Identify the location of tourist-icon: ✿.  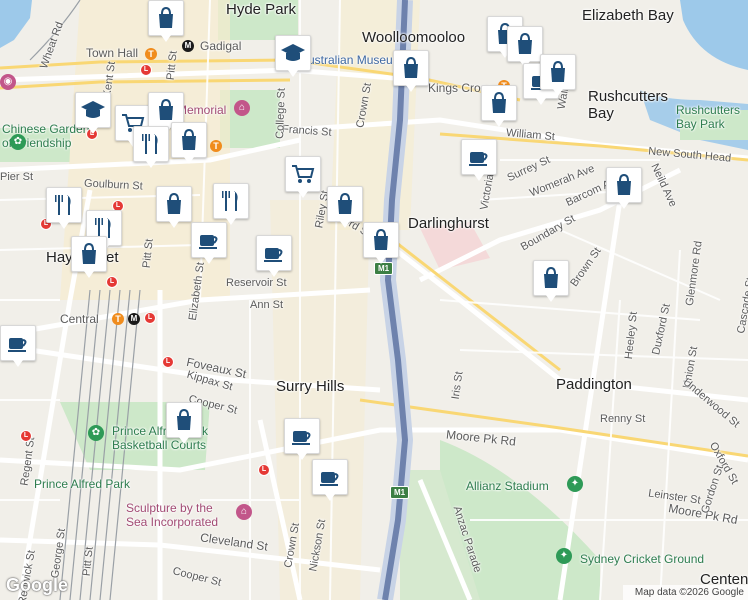
(18, 142).